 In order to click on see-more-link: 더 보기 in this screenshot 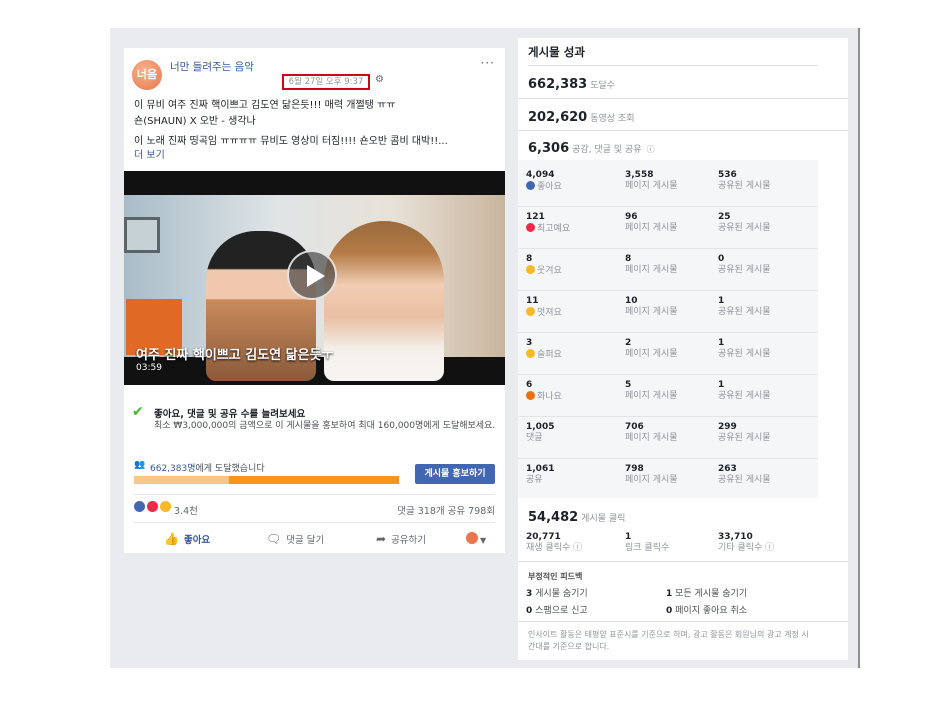, I will do `click(149, 153)`.